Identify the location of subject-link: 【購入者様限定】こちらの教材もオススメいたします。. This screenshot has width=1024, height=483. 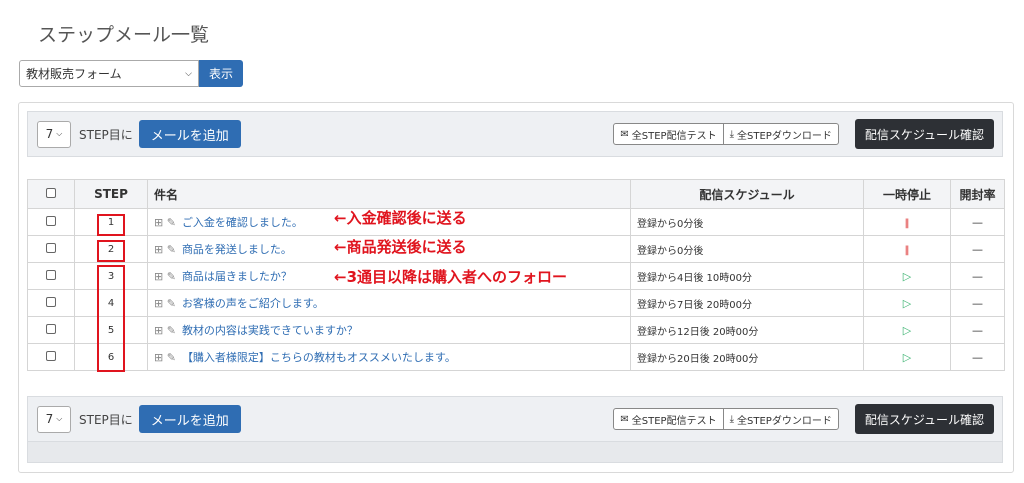
(319, 357).